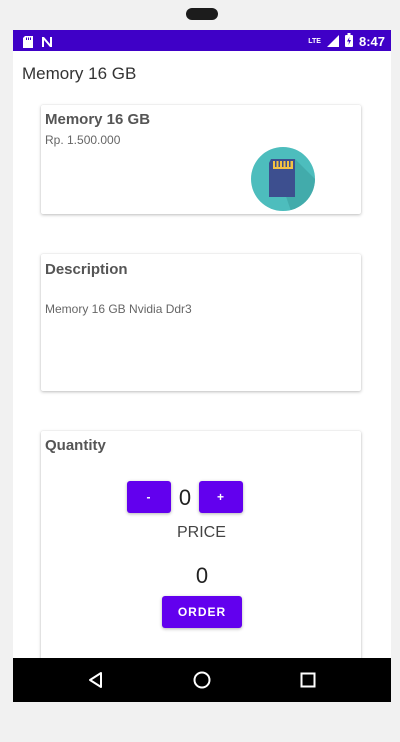 This screenshot has width=400, height=742. I want to click on recents-icon, so click(308, 680).